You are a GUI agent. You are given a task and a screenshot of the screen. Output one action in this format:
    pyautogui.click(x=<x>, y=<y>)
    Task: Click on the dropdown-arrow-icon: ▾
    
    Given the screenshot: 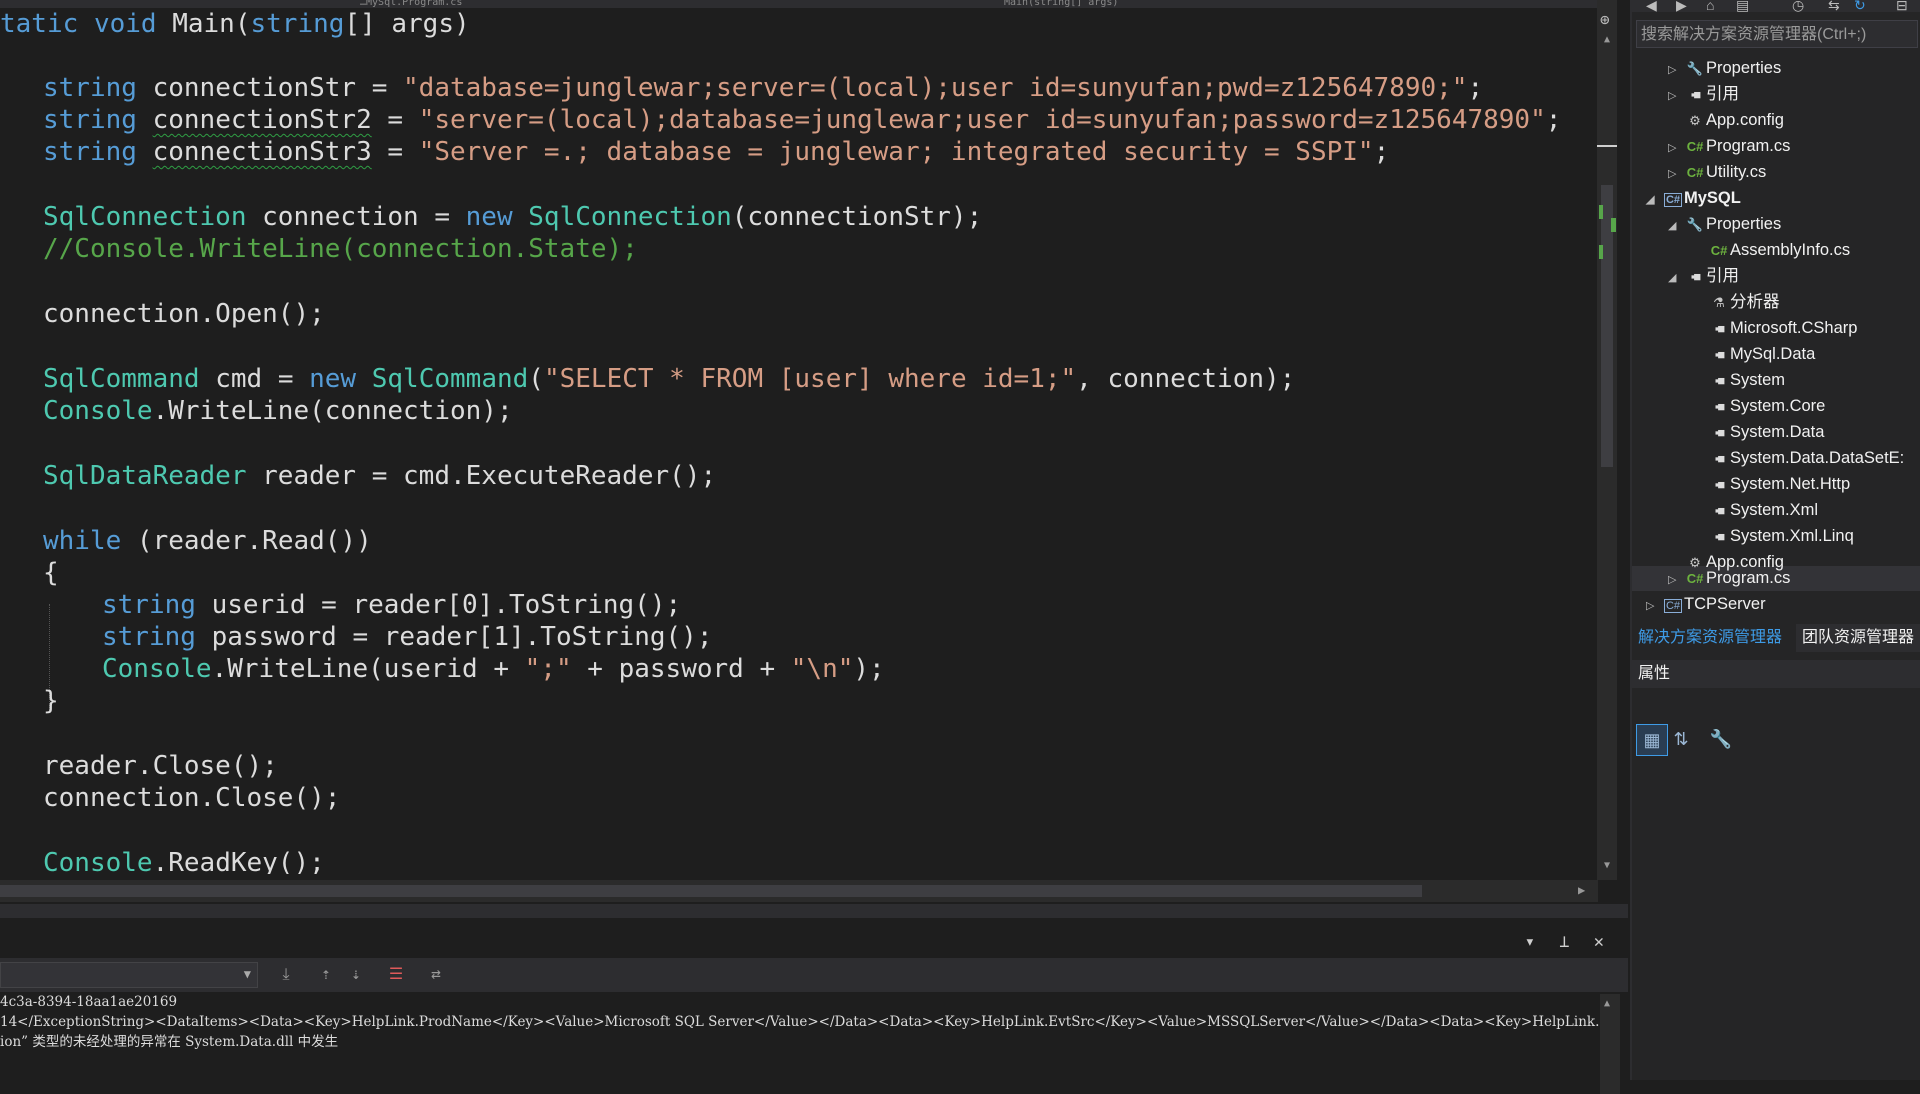 What is the action you would take?
    pyautogui.click(x=1530, y=942)
    